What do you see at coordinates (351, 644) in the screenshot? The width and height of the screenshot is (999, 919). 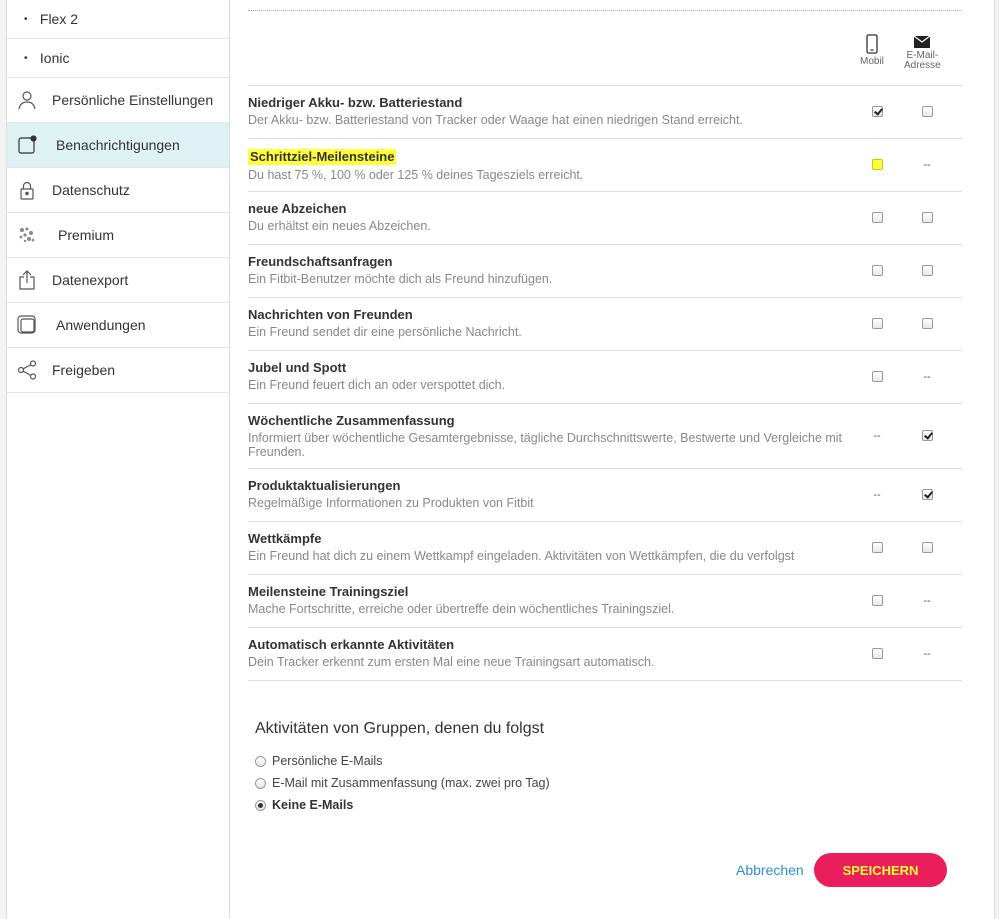 I see `notification-title: Automatisch erkannte Aktivitäten` at bounding box center [351, 644].